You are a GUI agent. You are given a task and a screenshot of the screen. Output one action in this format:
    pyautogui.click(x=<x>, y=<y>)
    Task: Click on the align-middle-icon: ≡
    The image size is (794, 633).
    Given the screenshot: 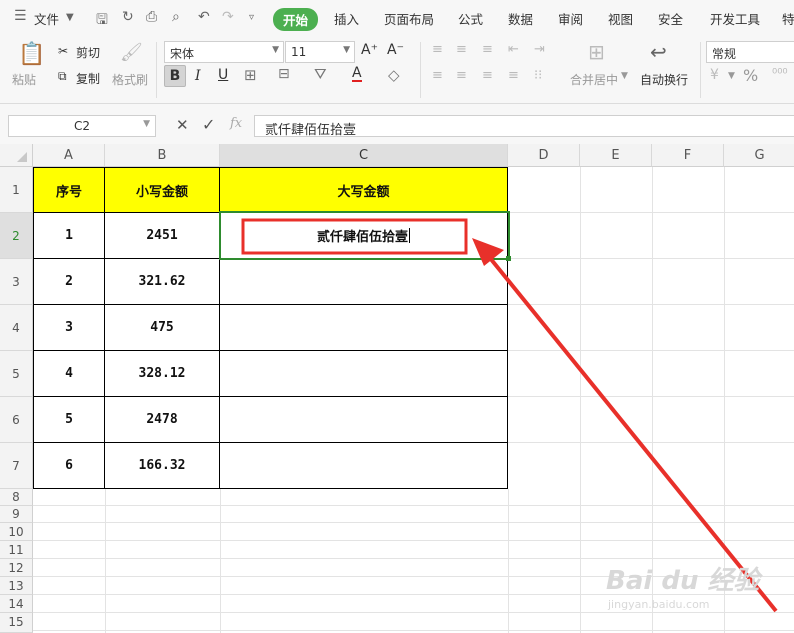 What is the action you would take?
    pyautogui.click(x=461, y=49)
    